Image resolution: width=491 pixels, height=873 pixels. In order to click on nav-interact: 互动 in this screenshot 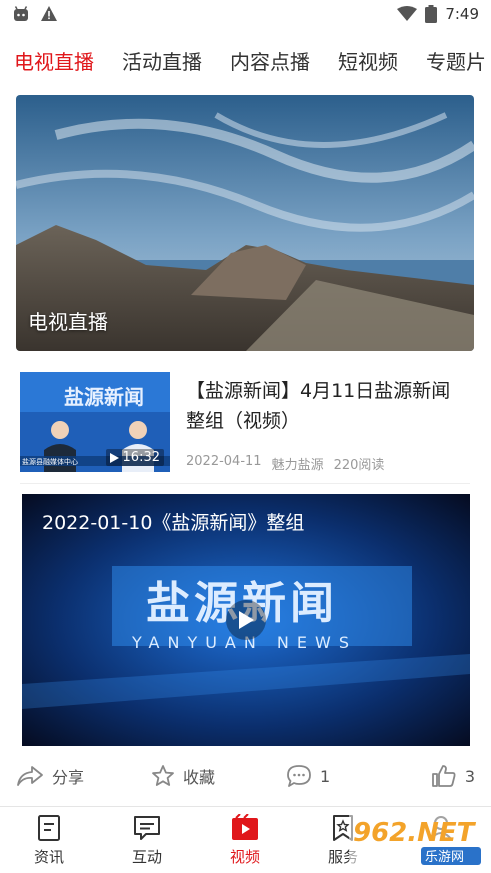, I will do `click(147, 840)`.